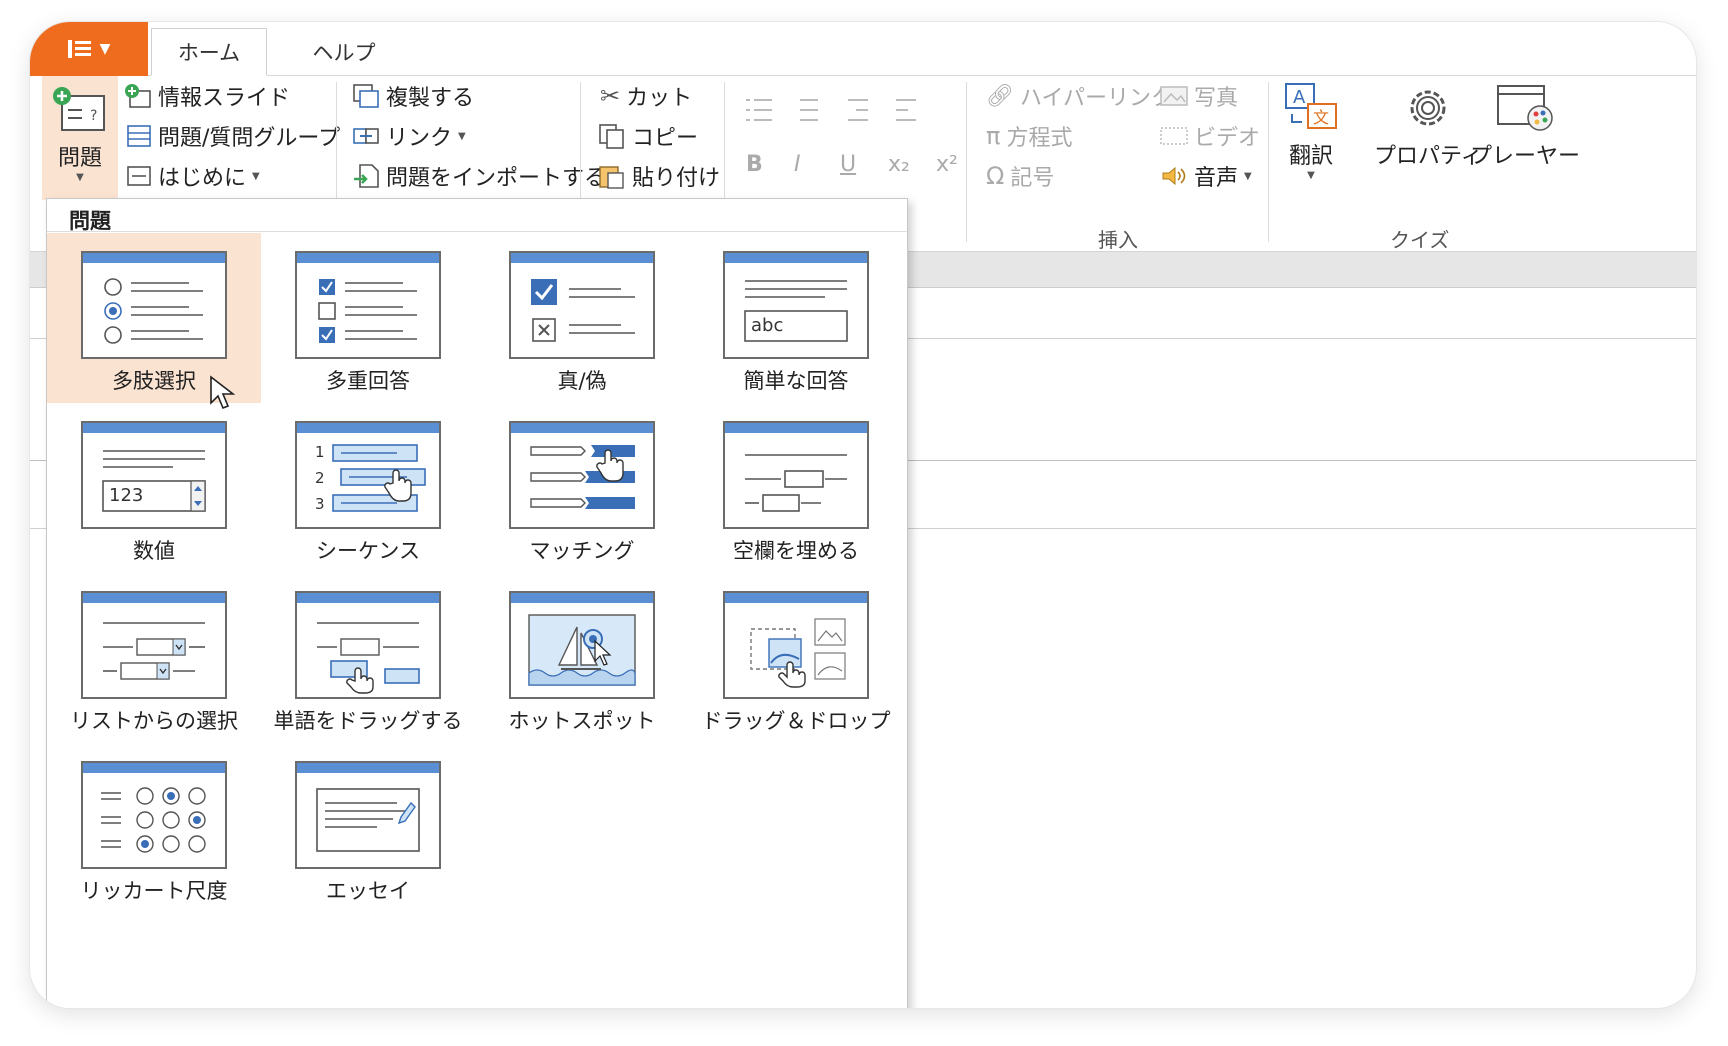 The height and width of the screenshot is (1046, 1728). I want to click on drag-words-icon, so click(368, 645).